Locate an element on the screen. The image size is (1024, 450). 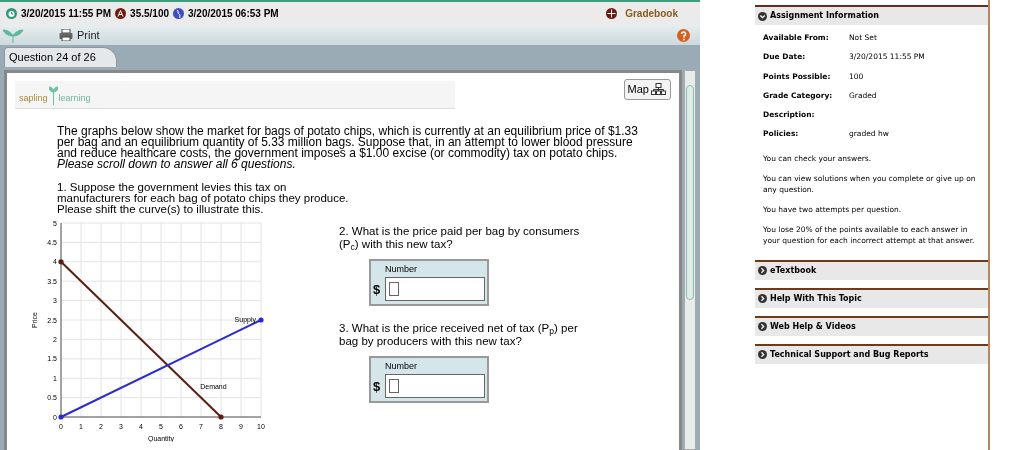
supply-curve is located at coordinates (161, 368).